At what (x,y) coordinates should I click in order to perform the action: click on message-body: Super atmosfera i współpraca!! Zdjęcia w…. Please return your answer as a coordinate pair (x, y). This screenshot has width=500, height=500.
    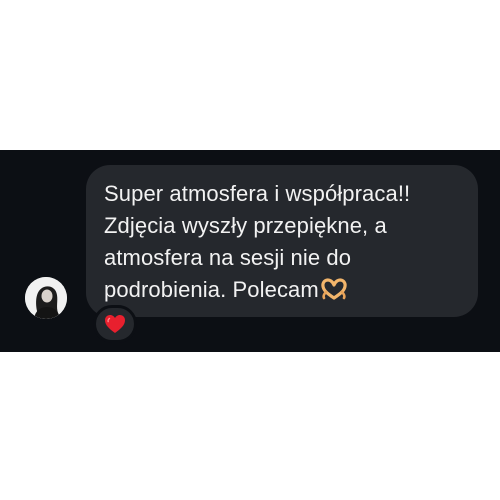
    Looking at the image, I should click on (257, 241).